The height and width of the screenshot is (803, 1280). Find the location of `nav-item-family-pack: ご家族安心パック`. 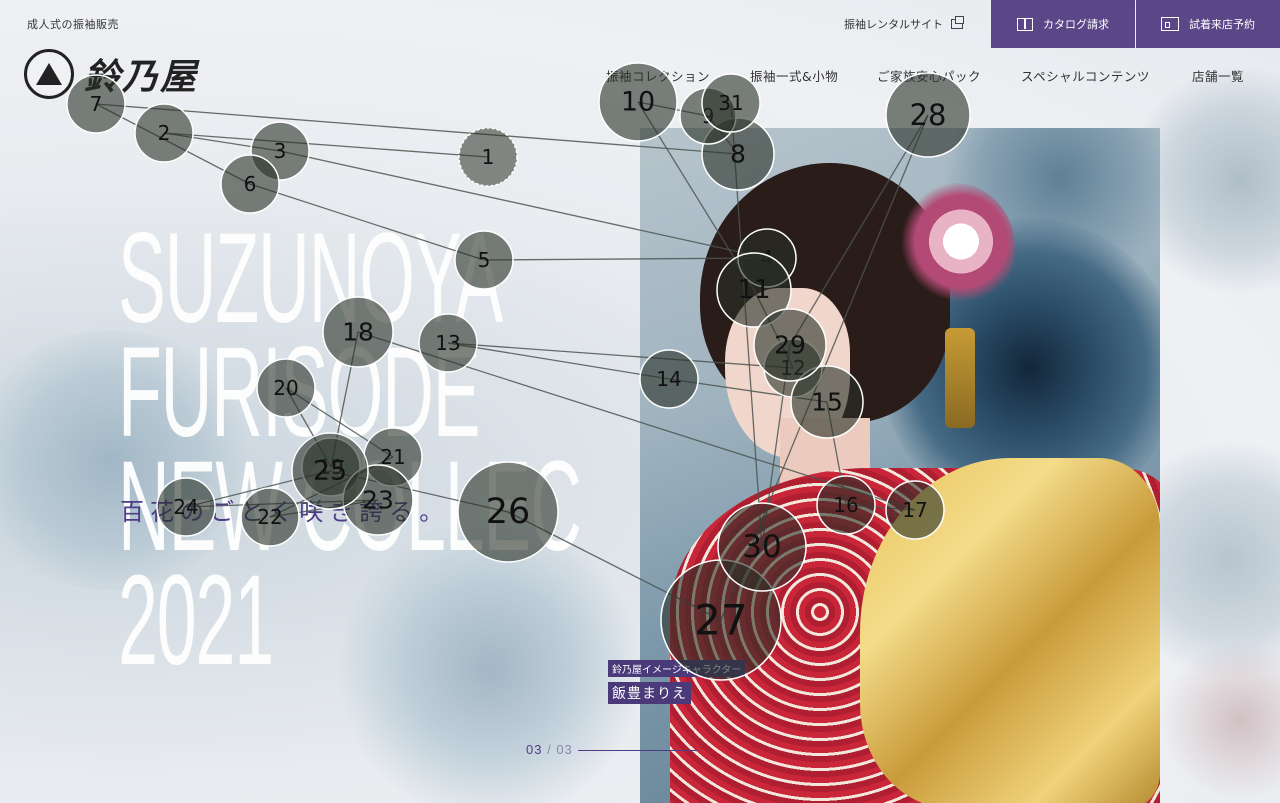

nav-item-family-pack: ご家族安心パック is located at coordinates (929, 75).